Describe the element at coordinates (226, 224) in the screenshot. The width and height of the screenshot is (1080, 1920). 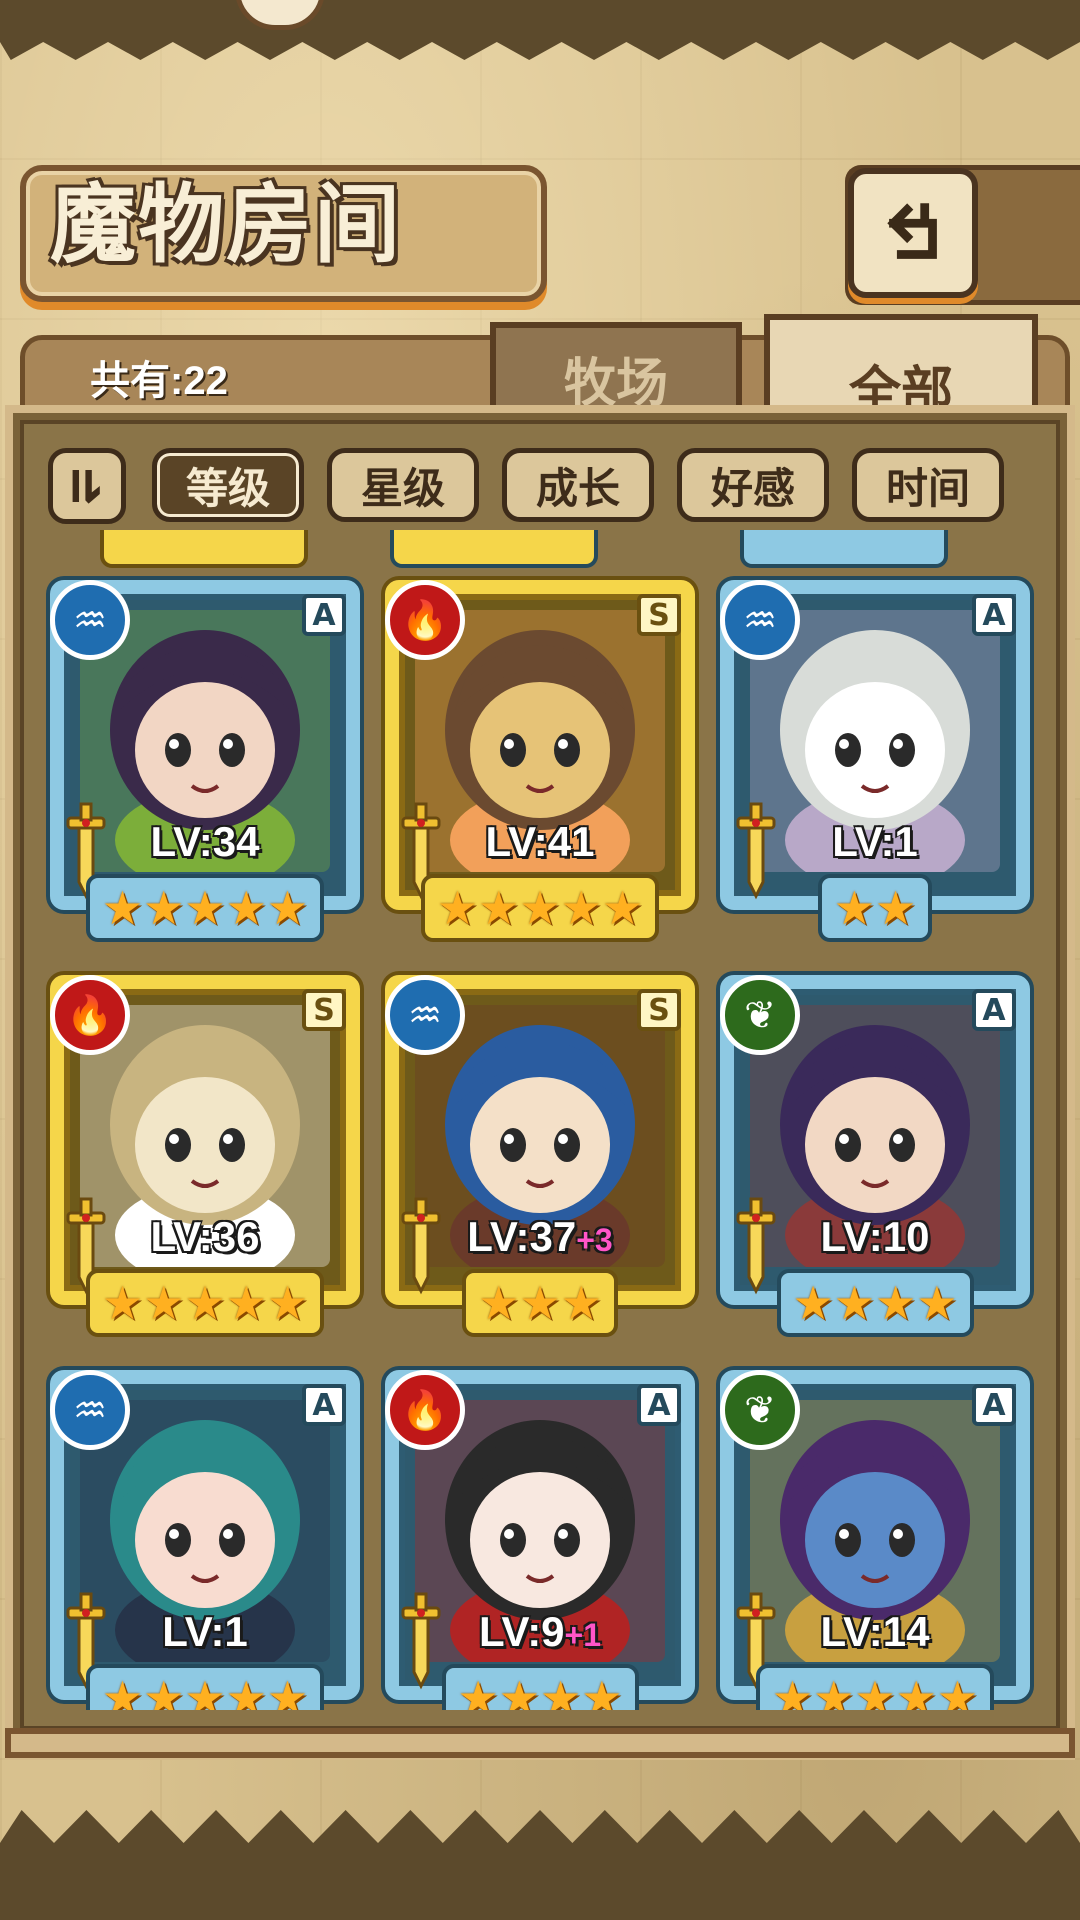
I see `page-title: 魔物房间` at that location.